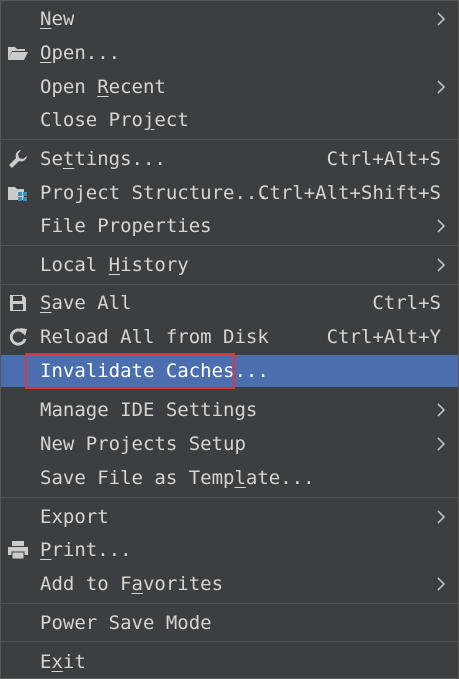 The image size is (459, 679). Describe the element at coordinates (229, 226) in the screenshot. I see `menu-item-file-properties: File Properties` at that location.